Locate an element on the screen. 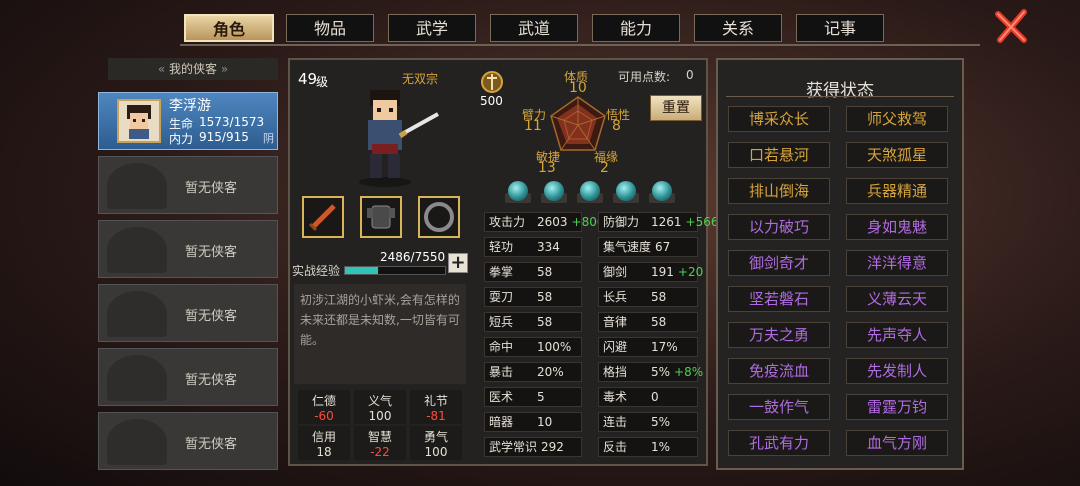 The width and height of the screenshot is (1080, 486). stat-number: 1% is located at coordinates (661, 447).